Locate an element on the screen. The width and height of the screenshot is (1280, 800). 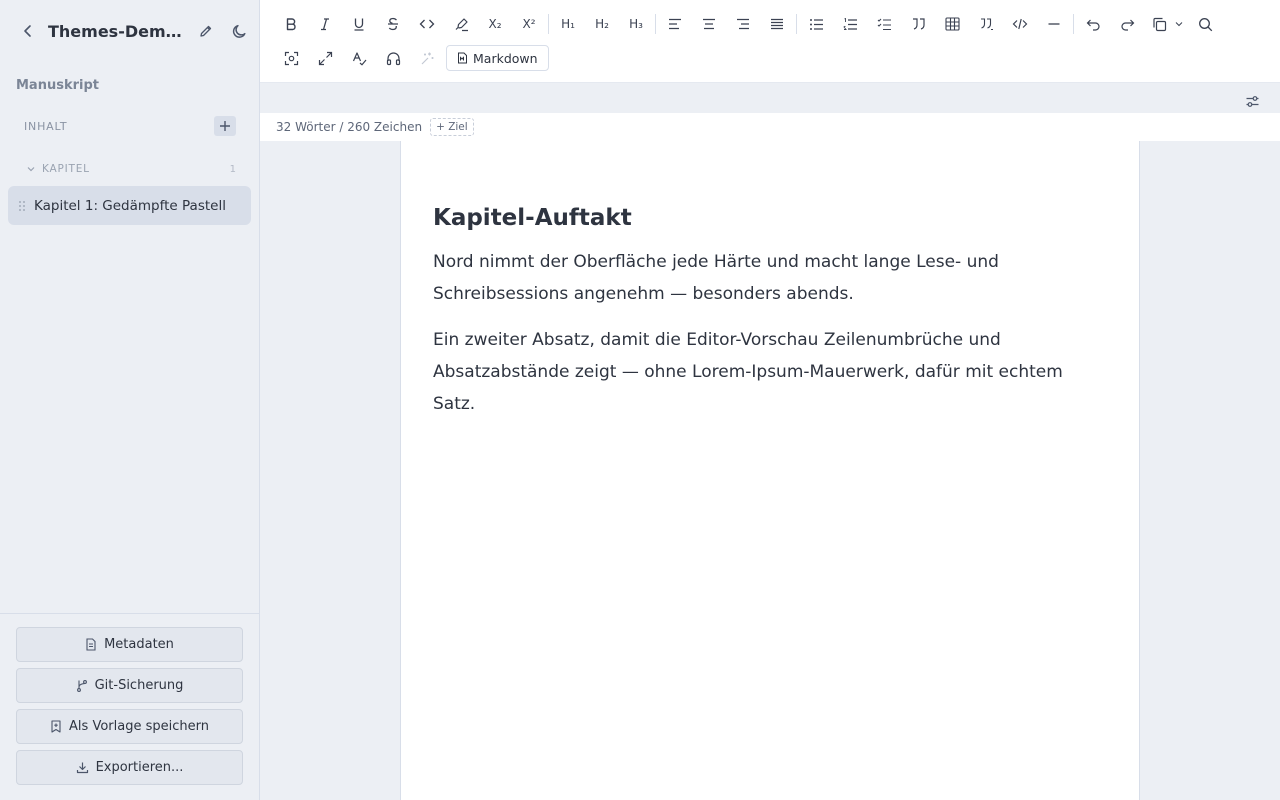
italic-icon is located at coordinates (325, 24).